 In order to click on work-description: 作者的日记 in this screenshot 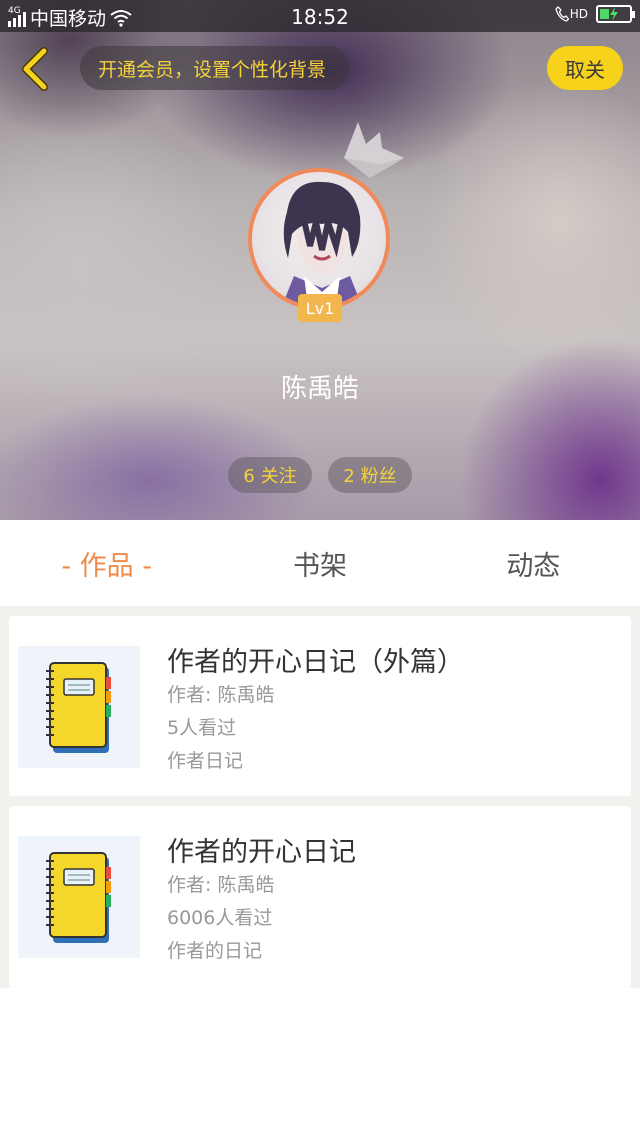, I will do `click(215, 951)`.